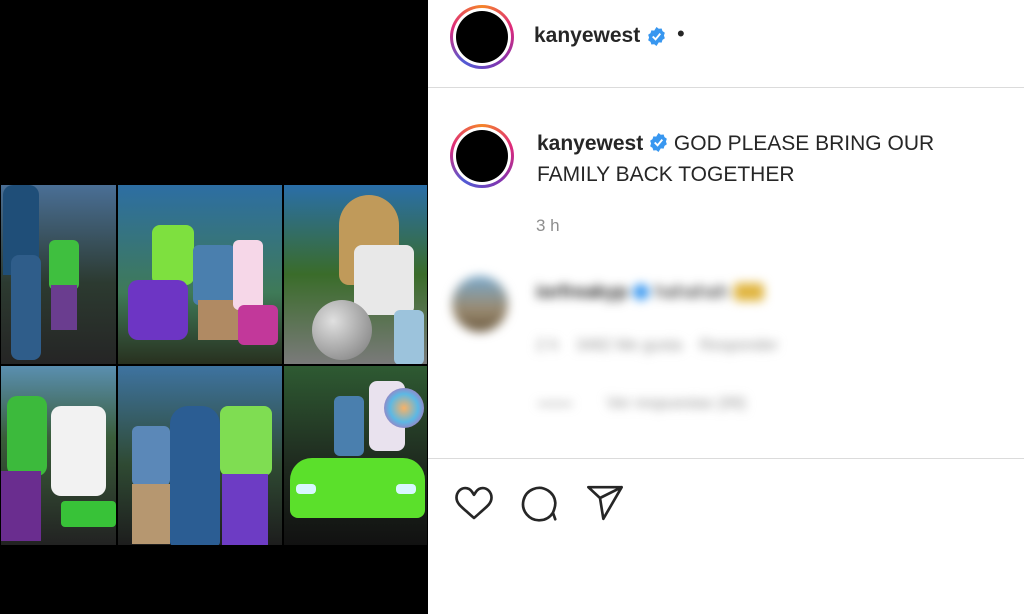 This screenshot has height=614, width=1024. Describe the element at coordinates (587, 36) in the screenshot. I see `header-username: kanyewest` at that location.